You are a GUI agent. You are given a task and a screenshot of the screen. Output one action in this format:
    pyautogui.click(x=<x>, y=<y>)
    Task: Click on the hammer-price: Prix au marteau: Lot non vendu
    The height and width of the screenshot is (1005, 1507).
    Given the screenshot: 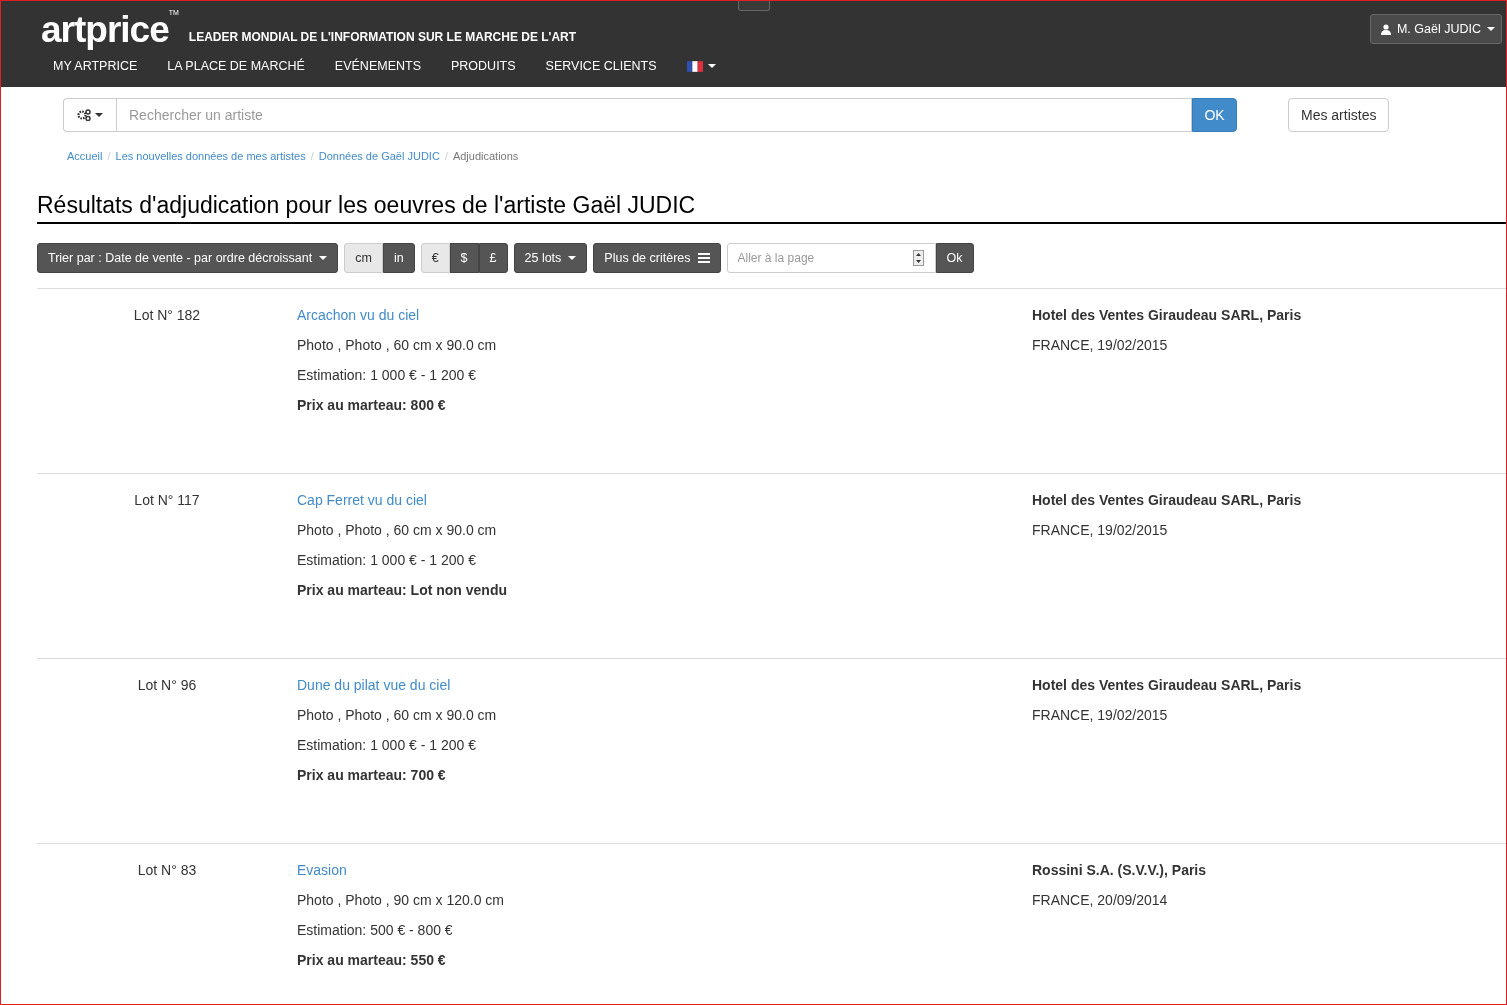 What is the action you would take?
    pyautogui.click(x=402, y=590)
    